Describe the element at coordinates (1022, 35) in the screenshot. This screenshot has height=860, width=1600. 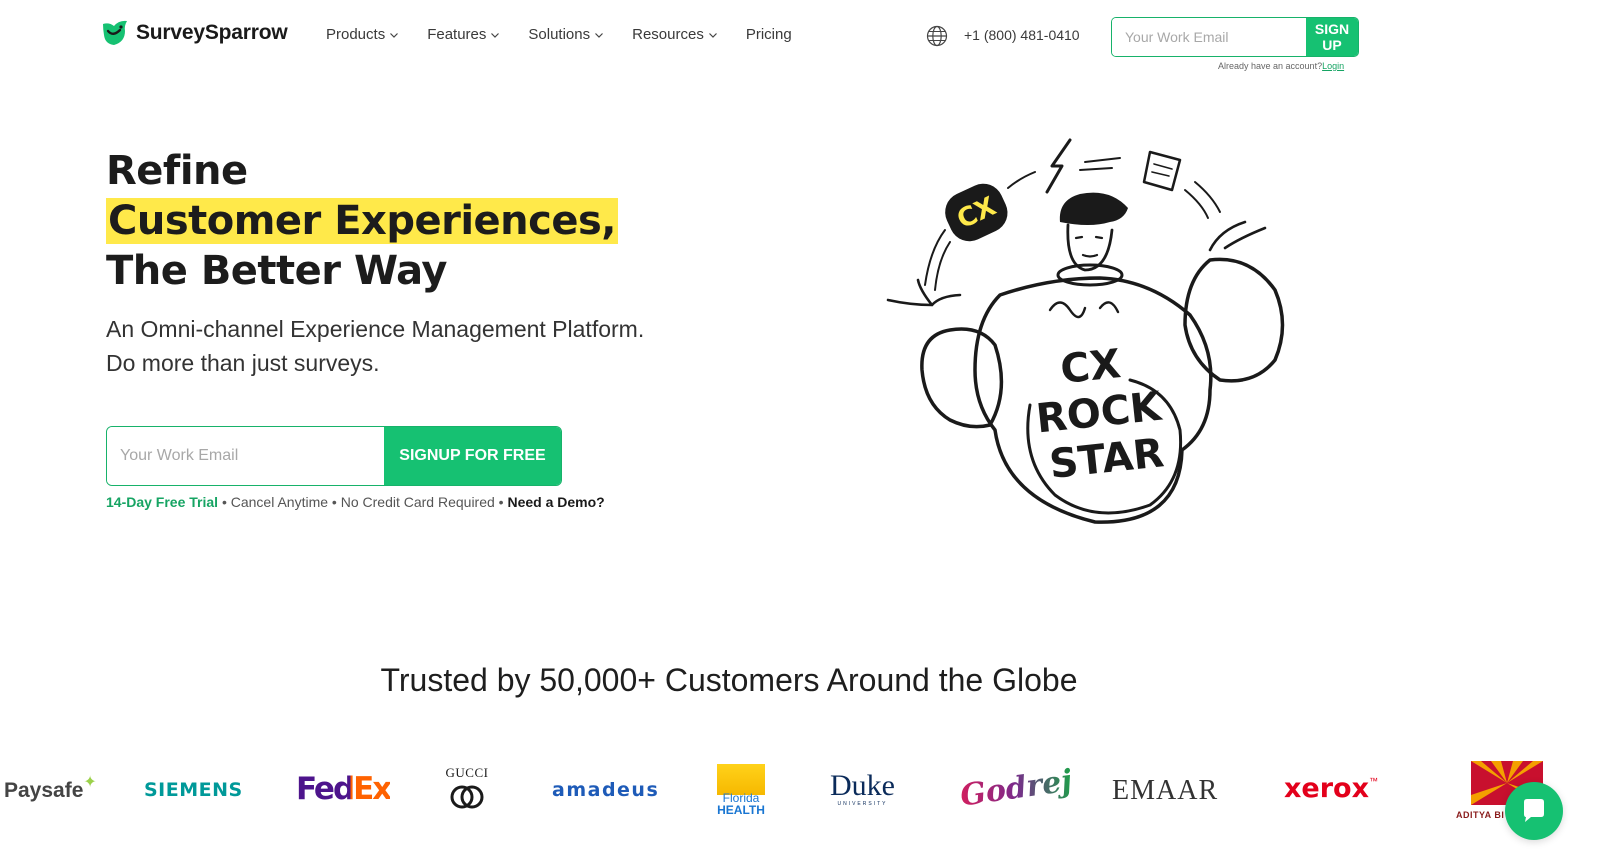
I see `phone-number: +1 (800) 481-0410` at that location.